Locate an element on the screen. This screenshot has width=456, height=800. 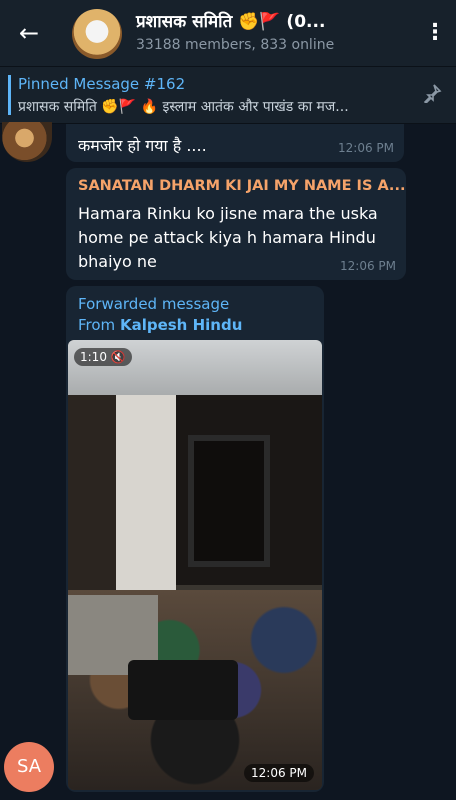
forwarded-from: From Kalpesh Hindu is located at coordinates (160, 325).